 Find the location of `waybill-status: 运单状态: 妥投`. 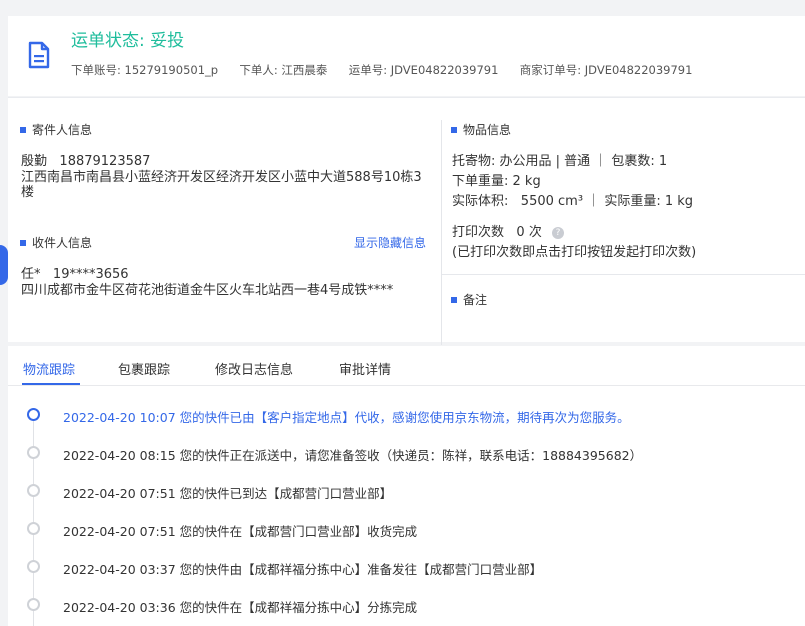

waybill-status: 运单状态: 妥投 is located at coordinates (128, 41).